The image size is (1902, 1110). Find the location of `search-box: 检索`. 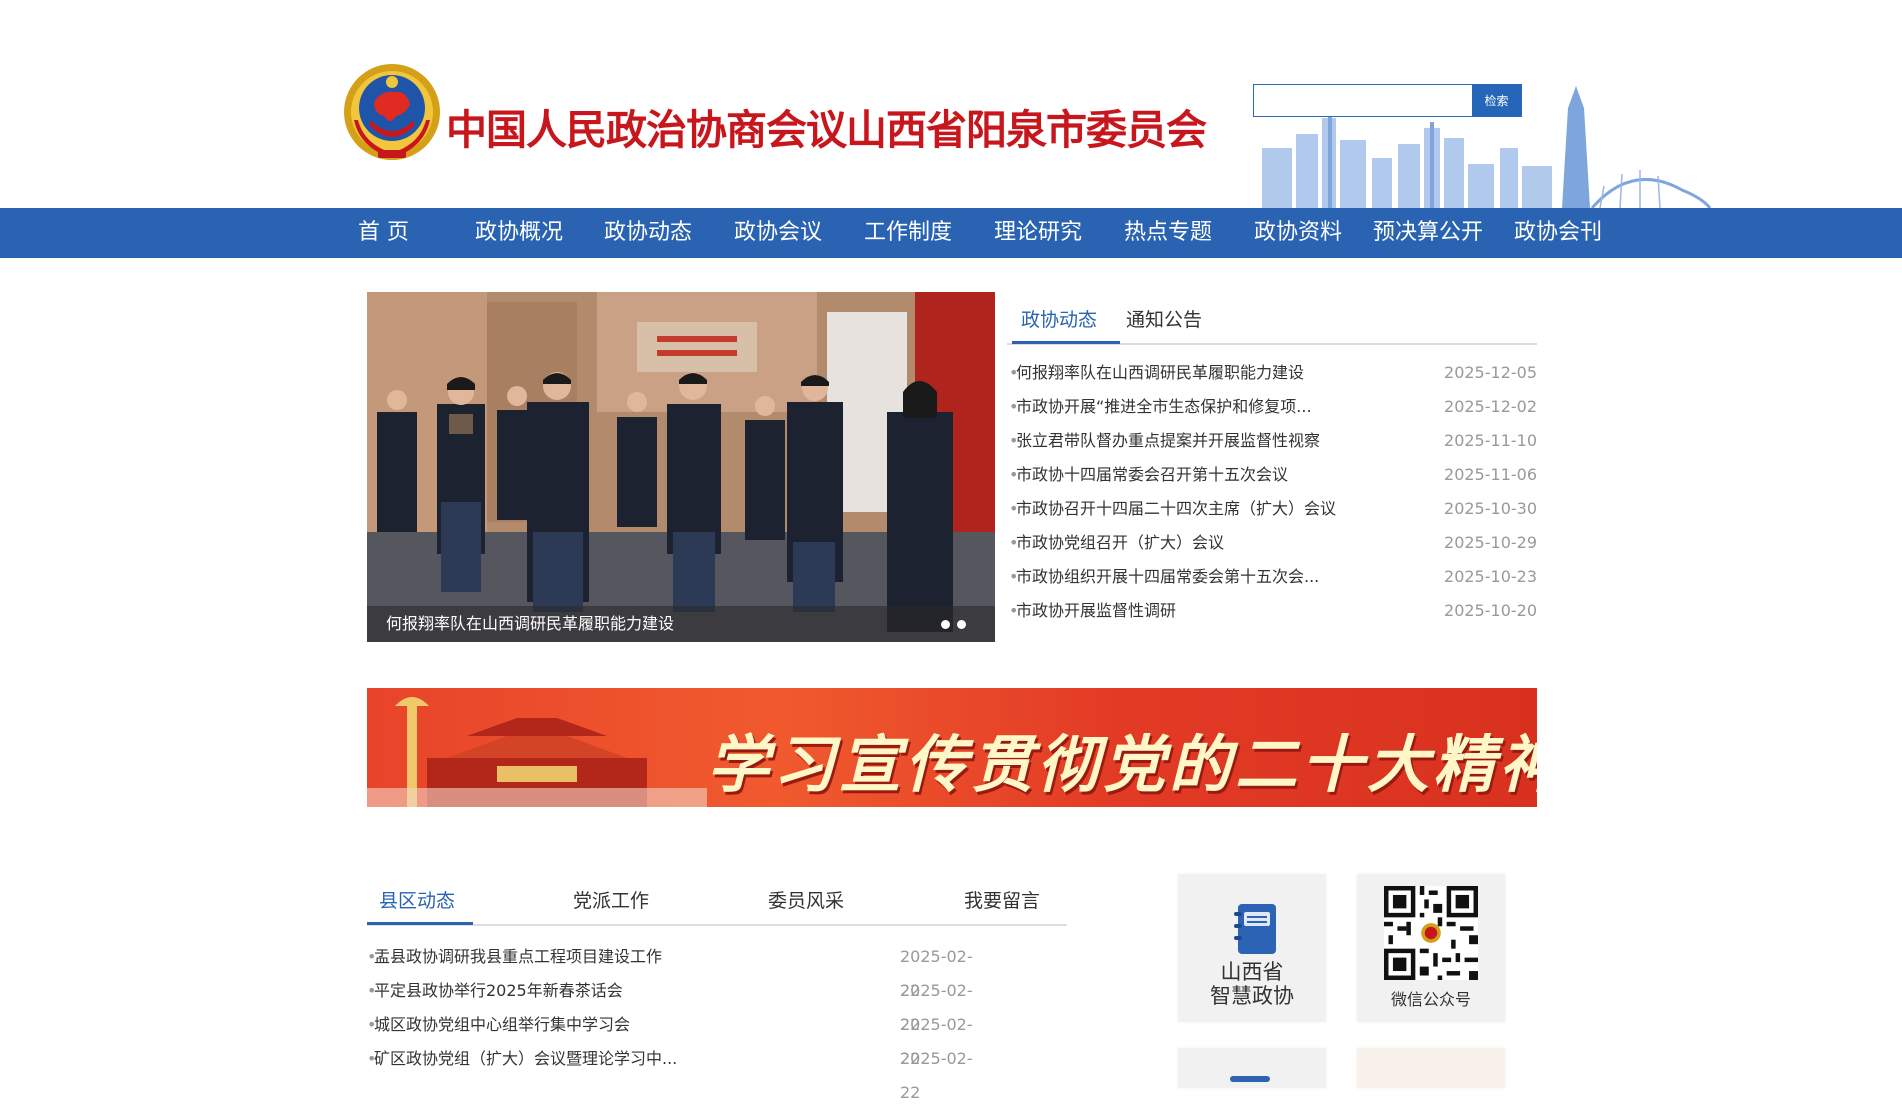

search-box: 检索 is located at coordinates (1387, 100).